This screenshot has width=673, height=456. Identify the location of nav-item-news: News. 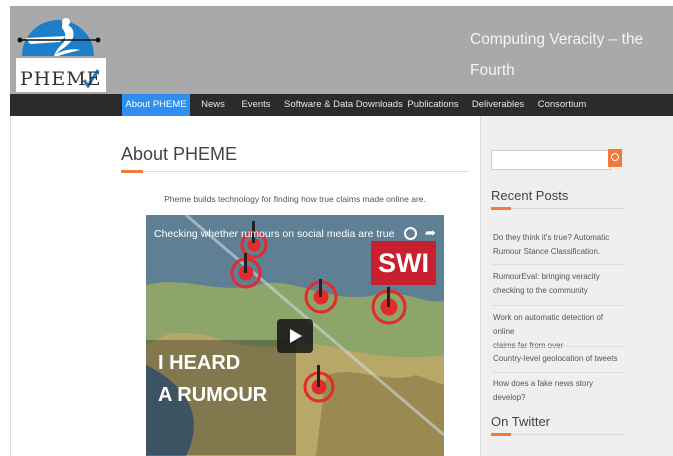
(213, 105).